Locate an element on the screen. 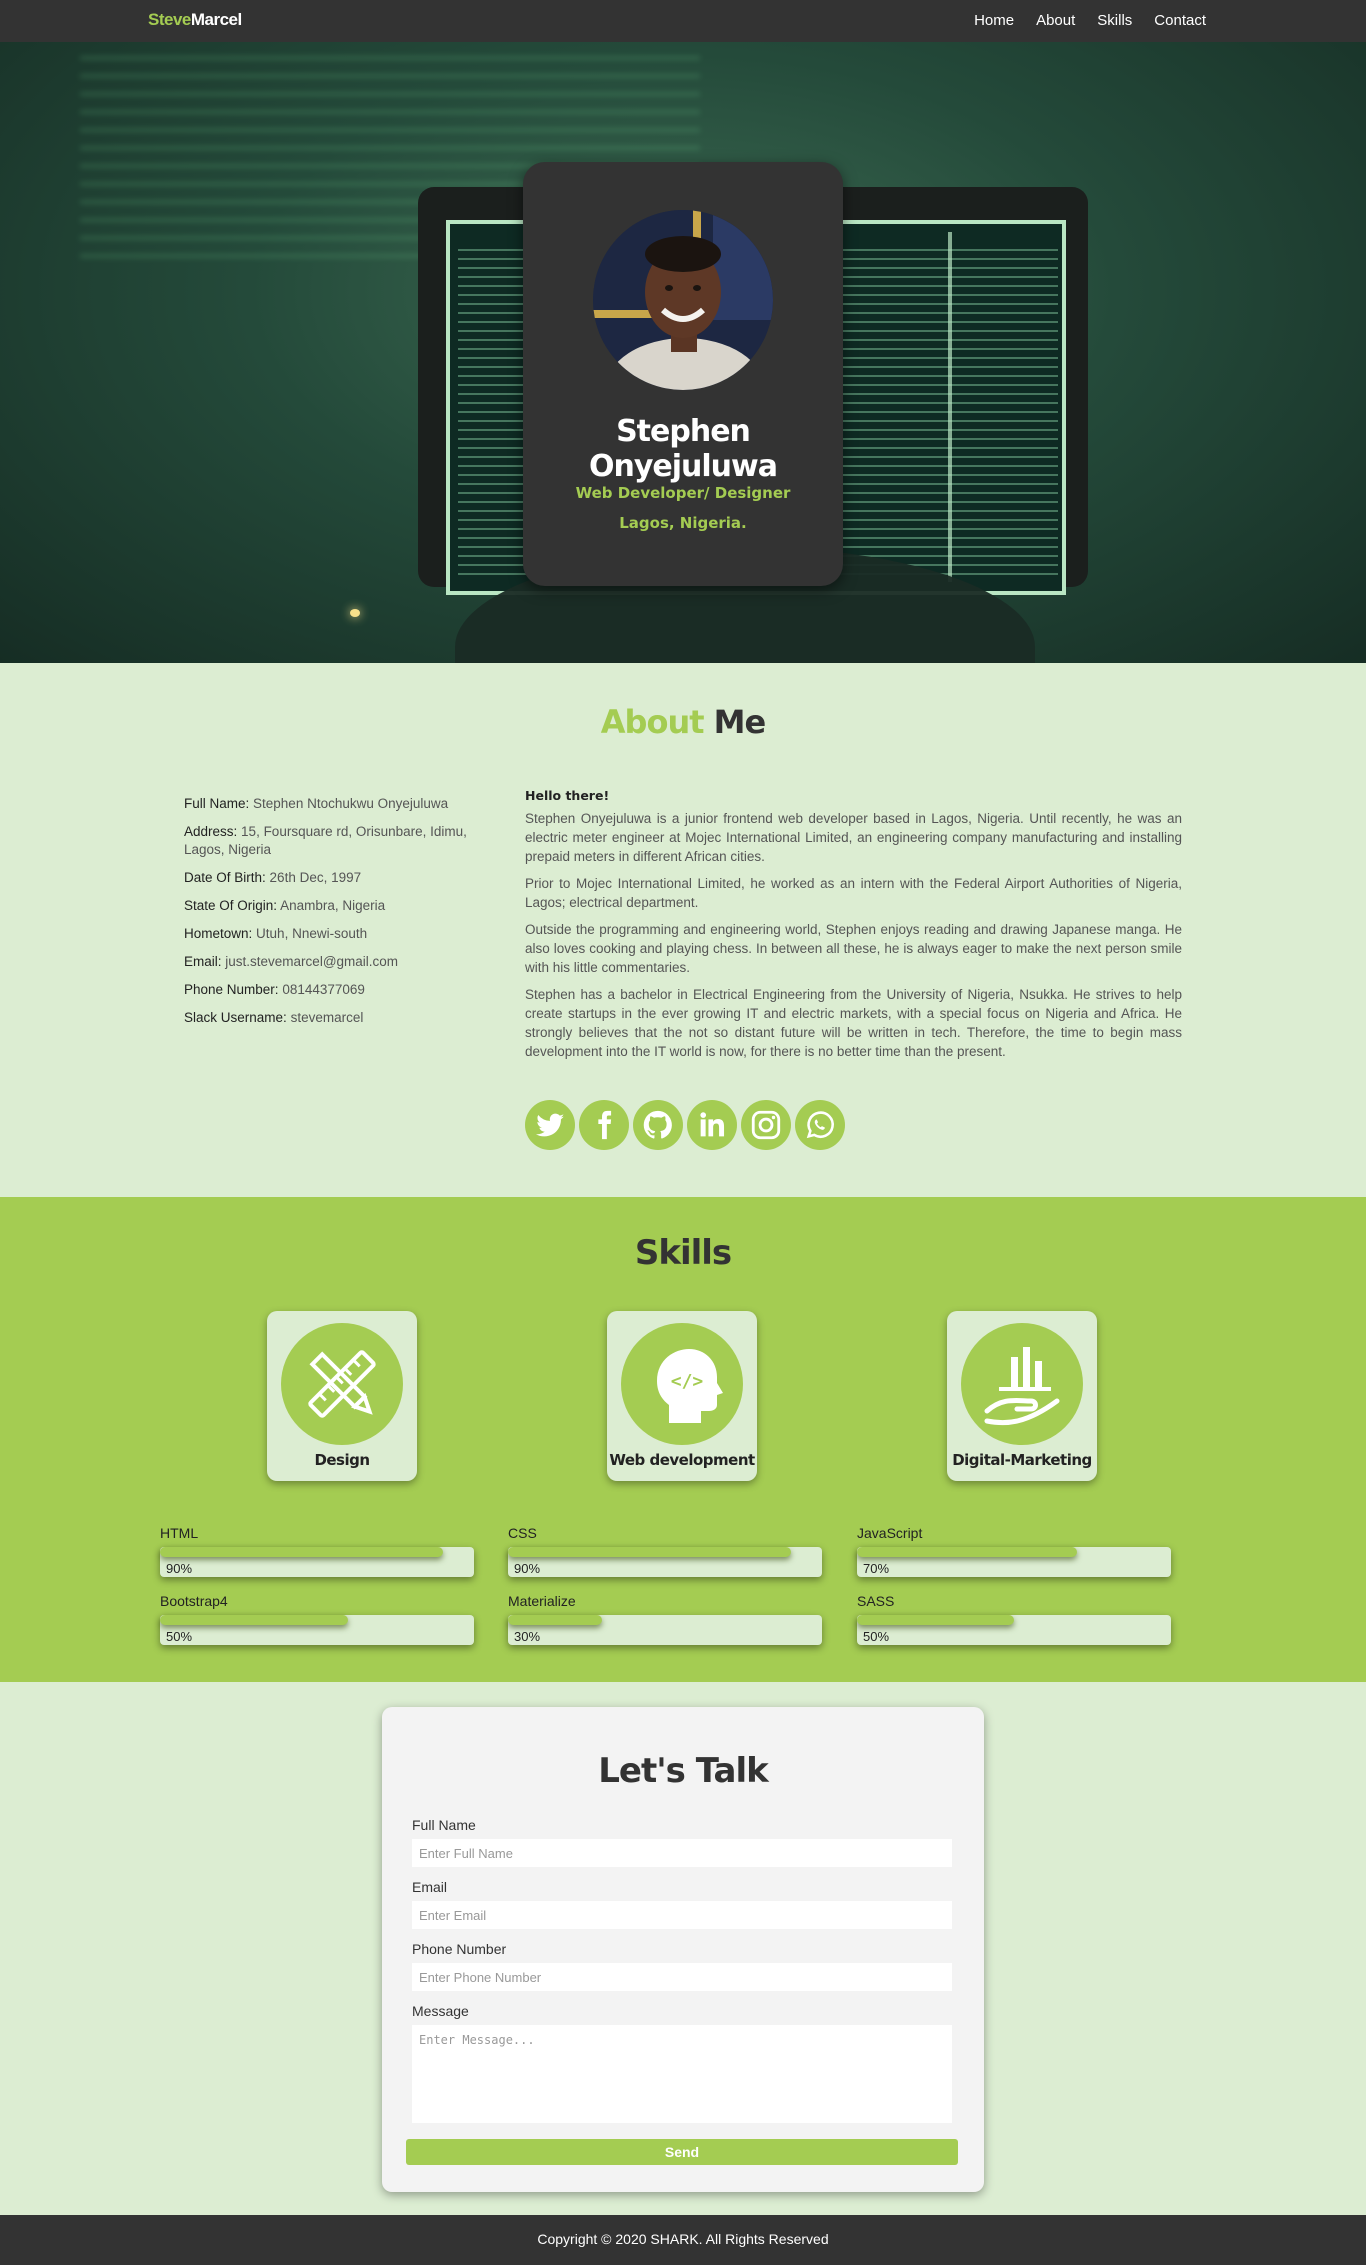 This screenshot has width=1366, height=2265. detail-row: Phone Number: 08144377069 is located at coordinates (334, 990).